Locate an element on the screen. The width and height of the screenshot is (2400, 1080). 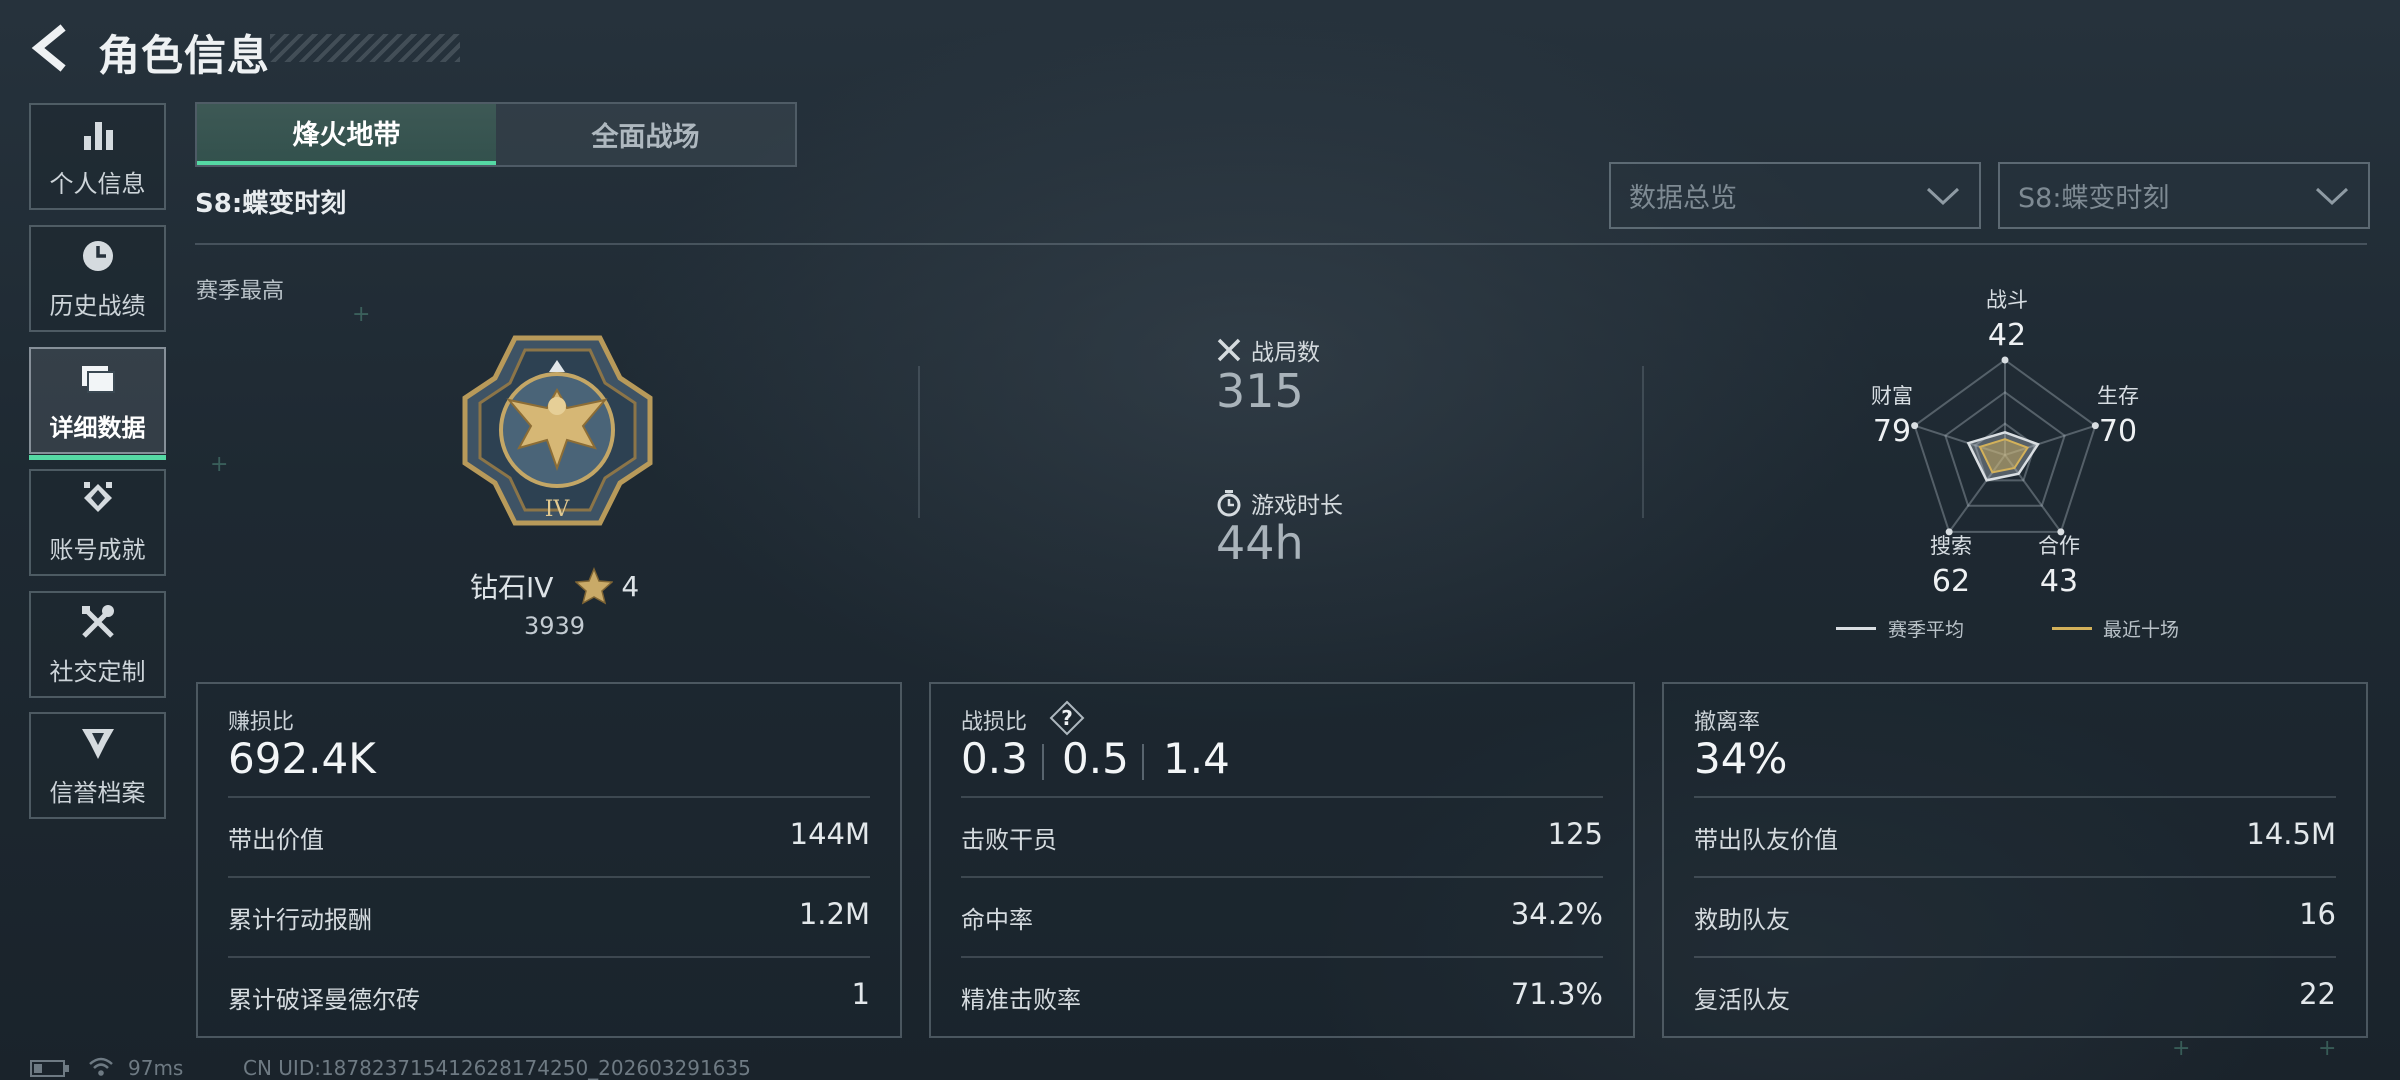
card-title: 战损比 is located at coordinates (994, 722).